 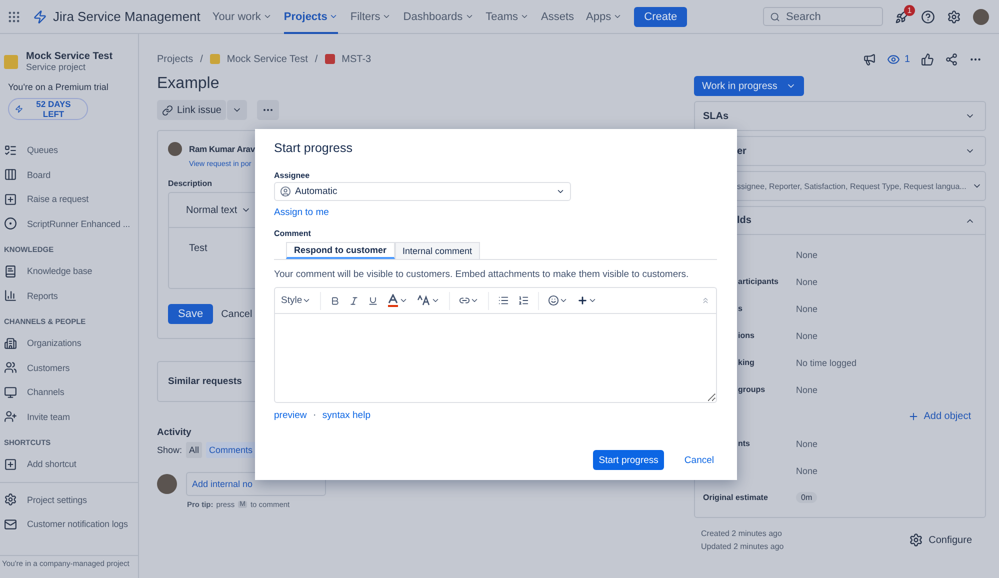 I want to click on nav-menu-item: Projects, so click(x=311, y=17).